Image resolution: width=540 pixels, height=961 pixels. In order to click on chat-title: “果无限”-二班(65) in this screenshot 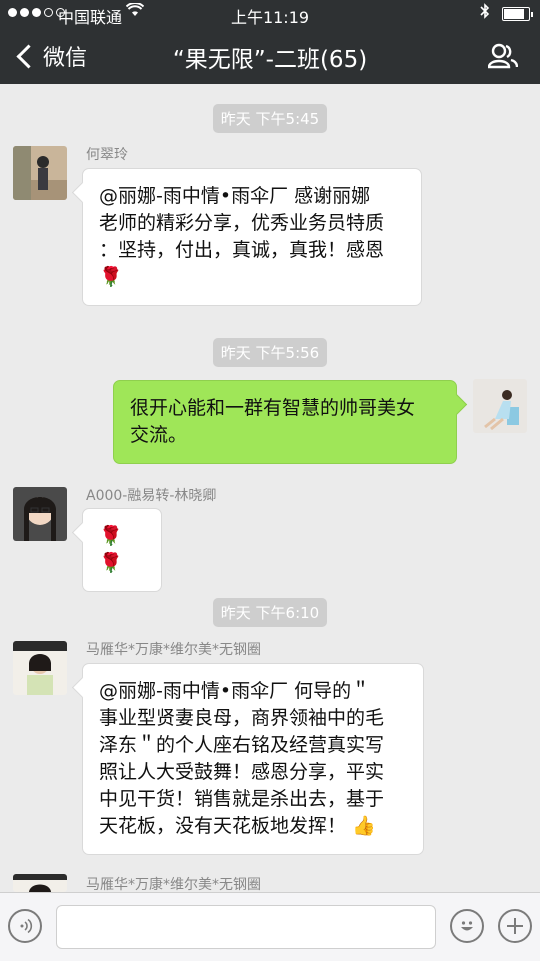, I will do `click(270, 60)`.